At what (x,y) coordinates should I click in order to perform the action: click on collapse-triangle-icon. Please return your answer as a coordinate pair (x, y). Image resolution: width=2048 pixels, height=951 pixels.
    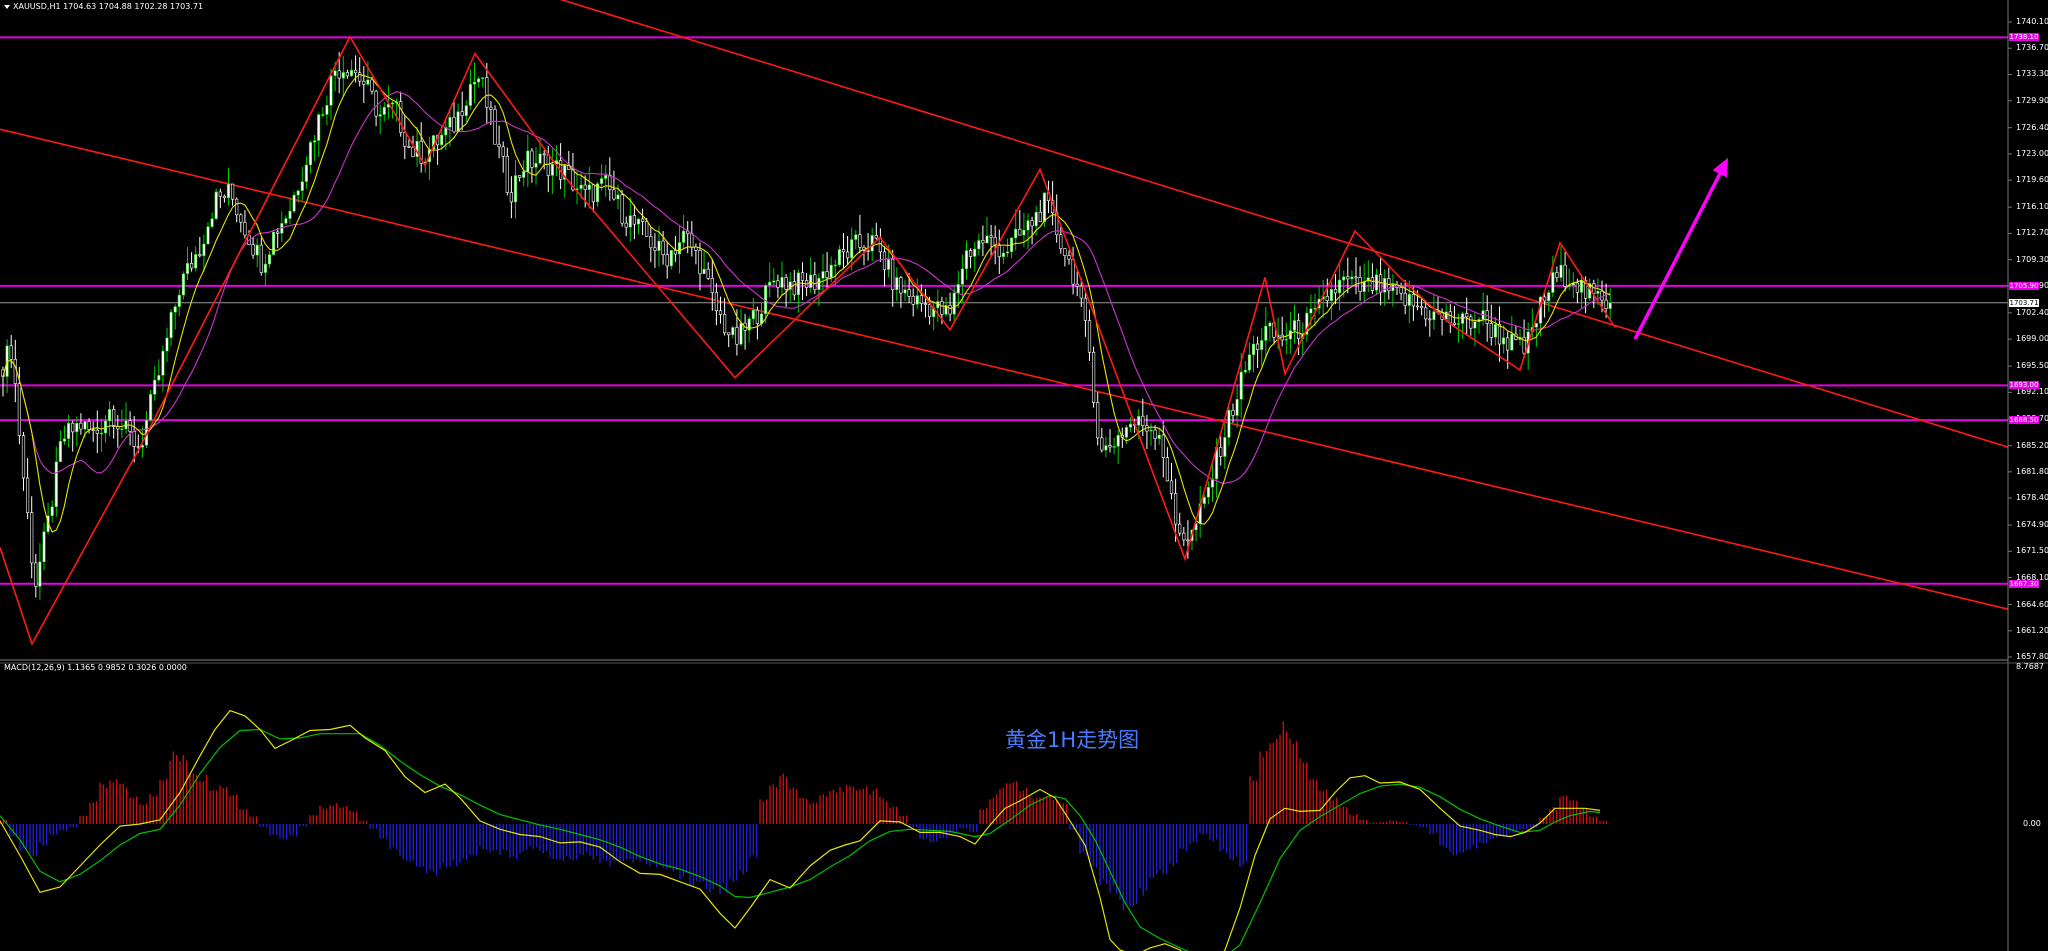
    Looking at the image, I should click on (7, 6).